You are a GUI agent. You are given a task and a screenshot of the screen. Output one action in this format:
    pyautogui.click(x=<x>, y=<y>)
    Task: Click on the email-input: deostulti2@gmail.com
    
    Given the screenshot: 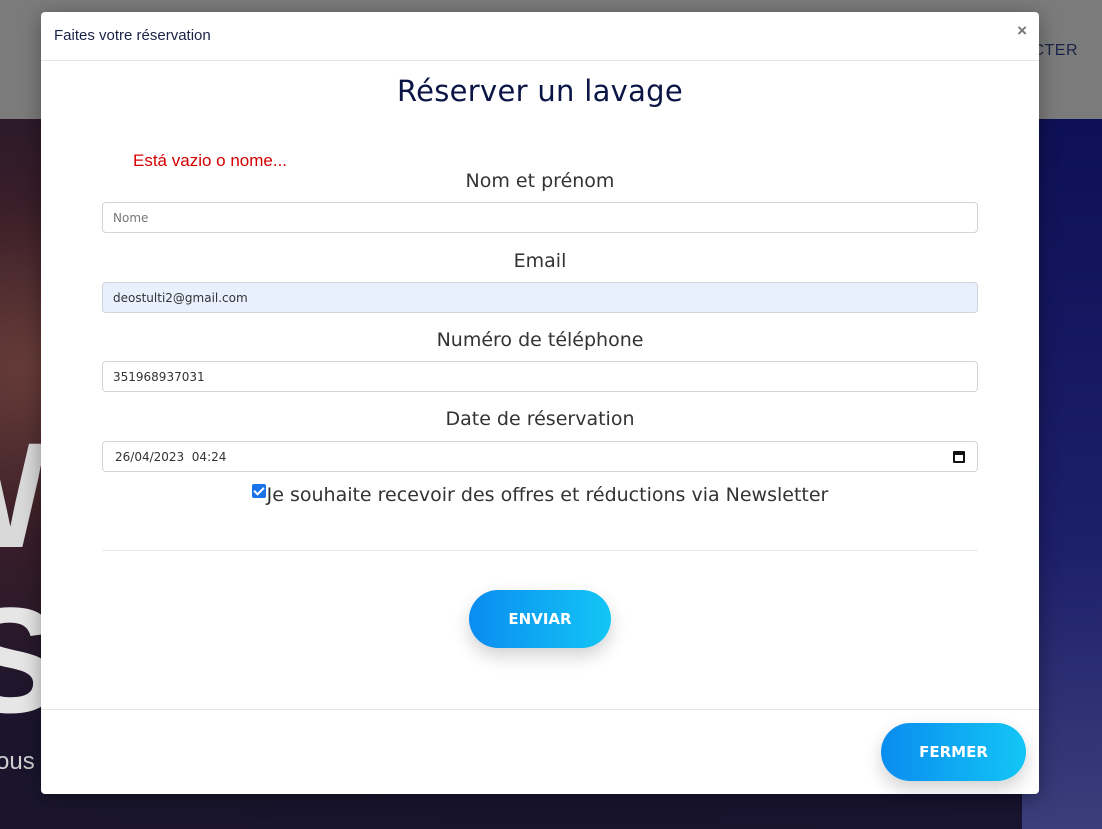 What is the action you would take?
    pyautogui.click(x=540, y=297)
    